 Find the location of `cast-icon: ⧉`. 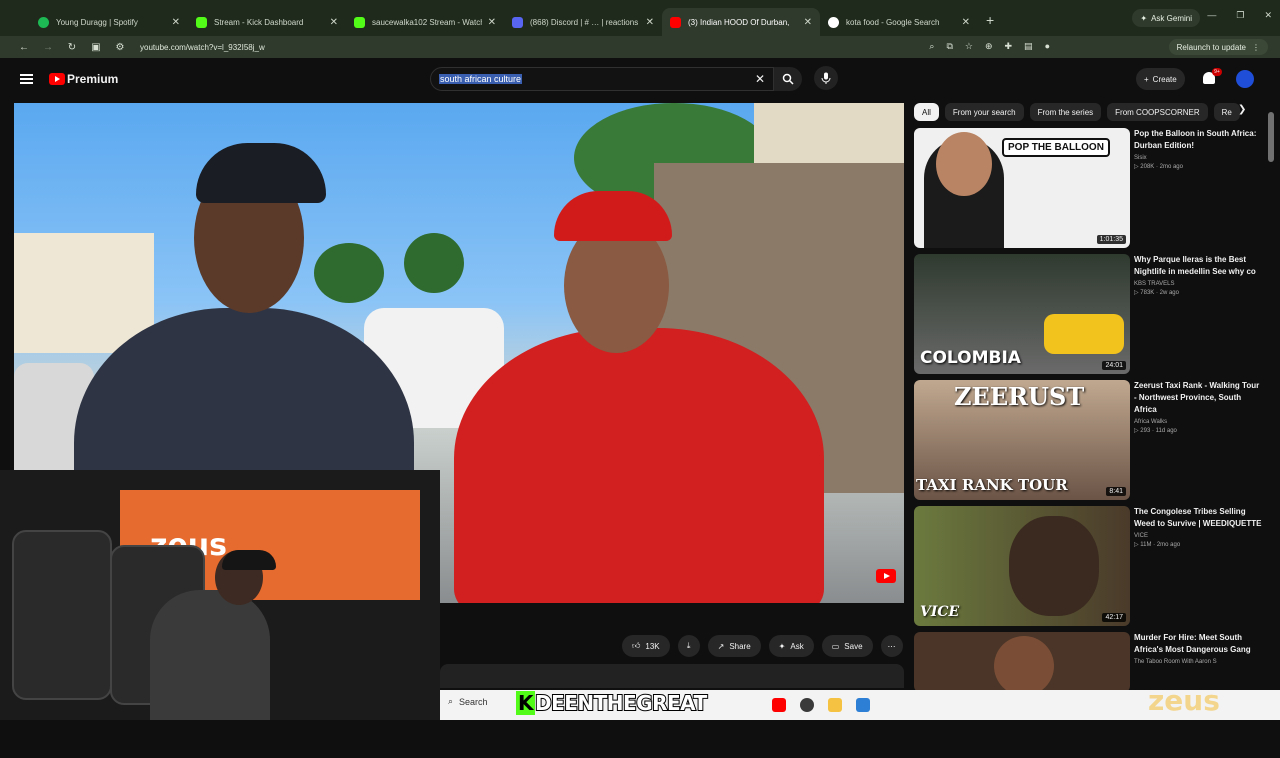

cast-icon: ⧉ is located at coordinates (949, 46).